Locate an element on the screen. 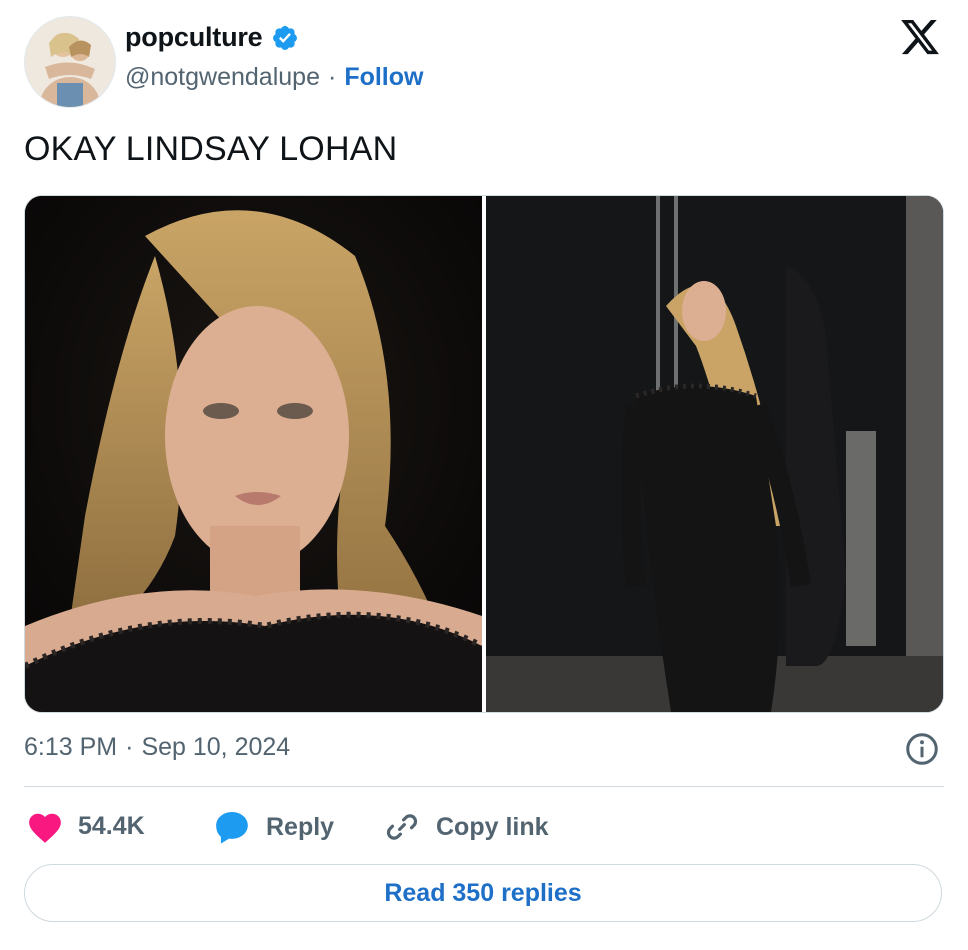  copy-link-button: Copy link is located at coordinates (465, 827).